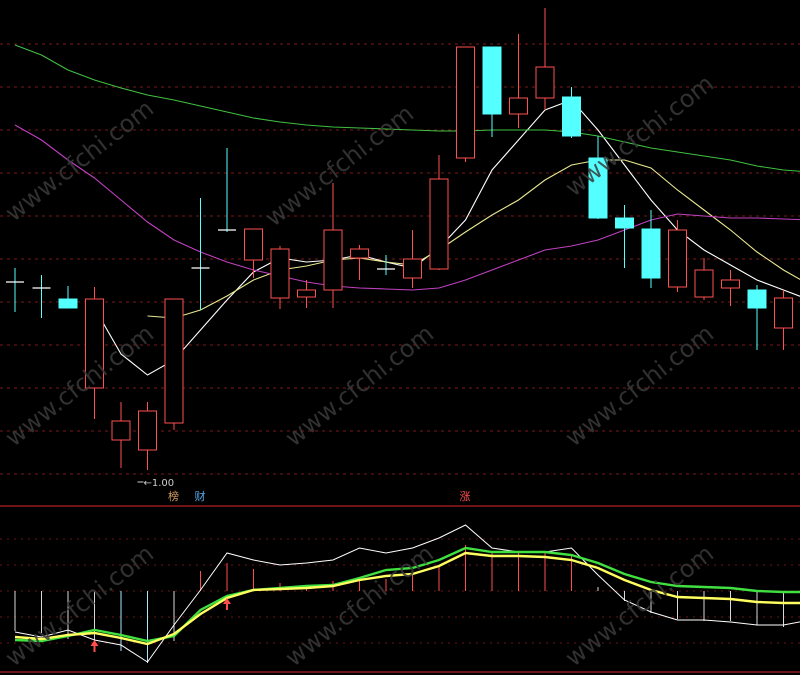 The width and height of the screenshot is (800, 675). Describe the element at coordinates (200, 496) in the screenshot. I see `signal-label: 财` at that location.